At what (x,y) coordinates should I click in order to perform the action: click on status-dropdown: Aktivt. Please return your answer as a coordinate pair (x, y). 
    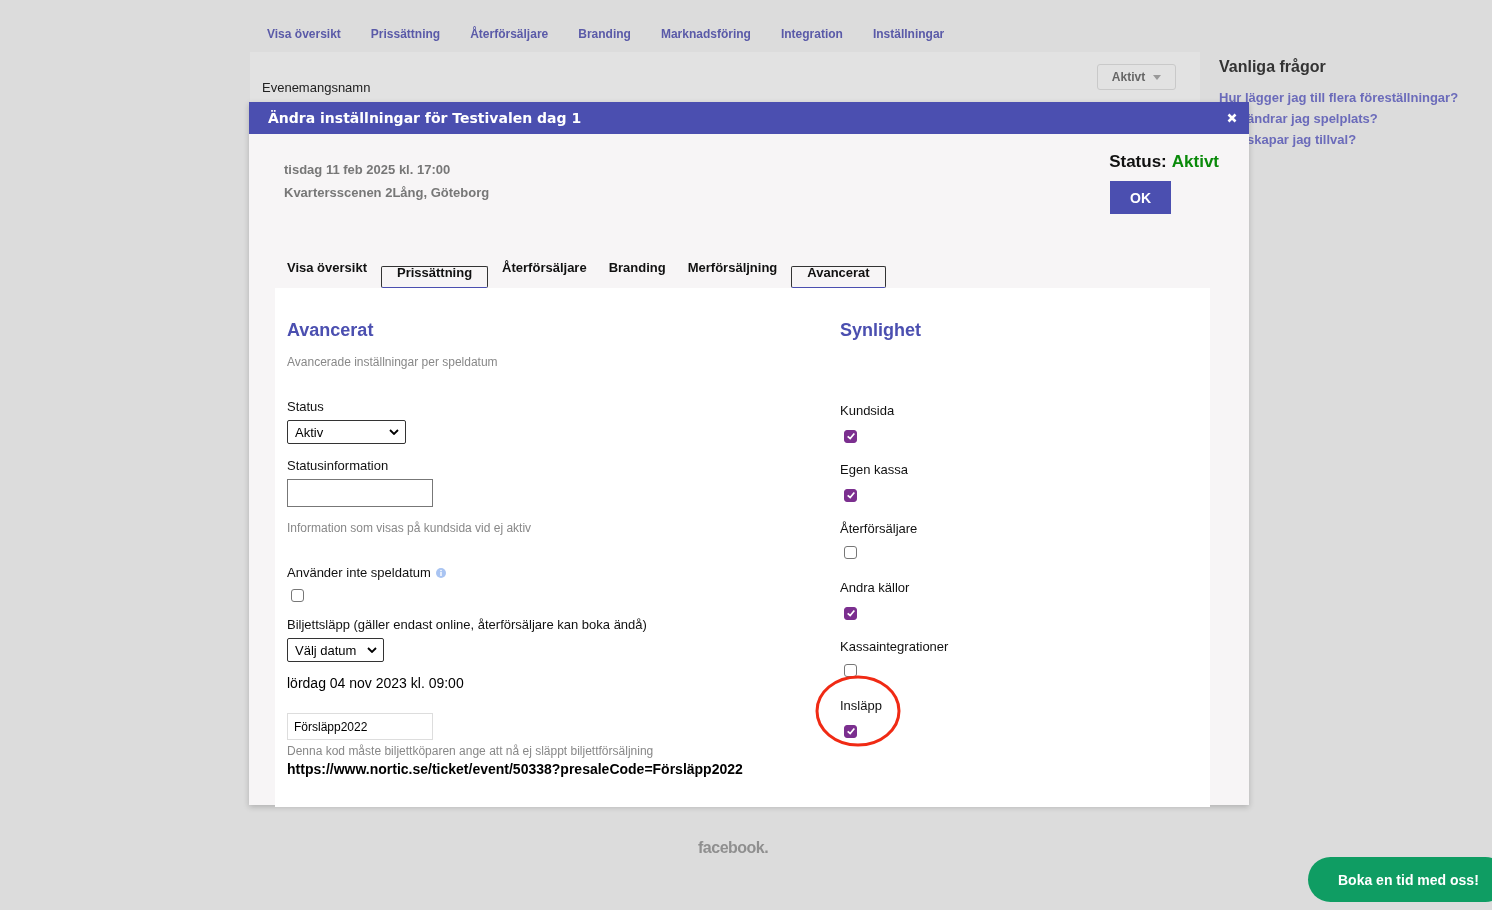
    Looking at the image, I should click on (1136, 77).